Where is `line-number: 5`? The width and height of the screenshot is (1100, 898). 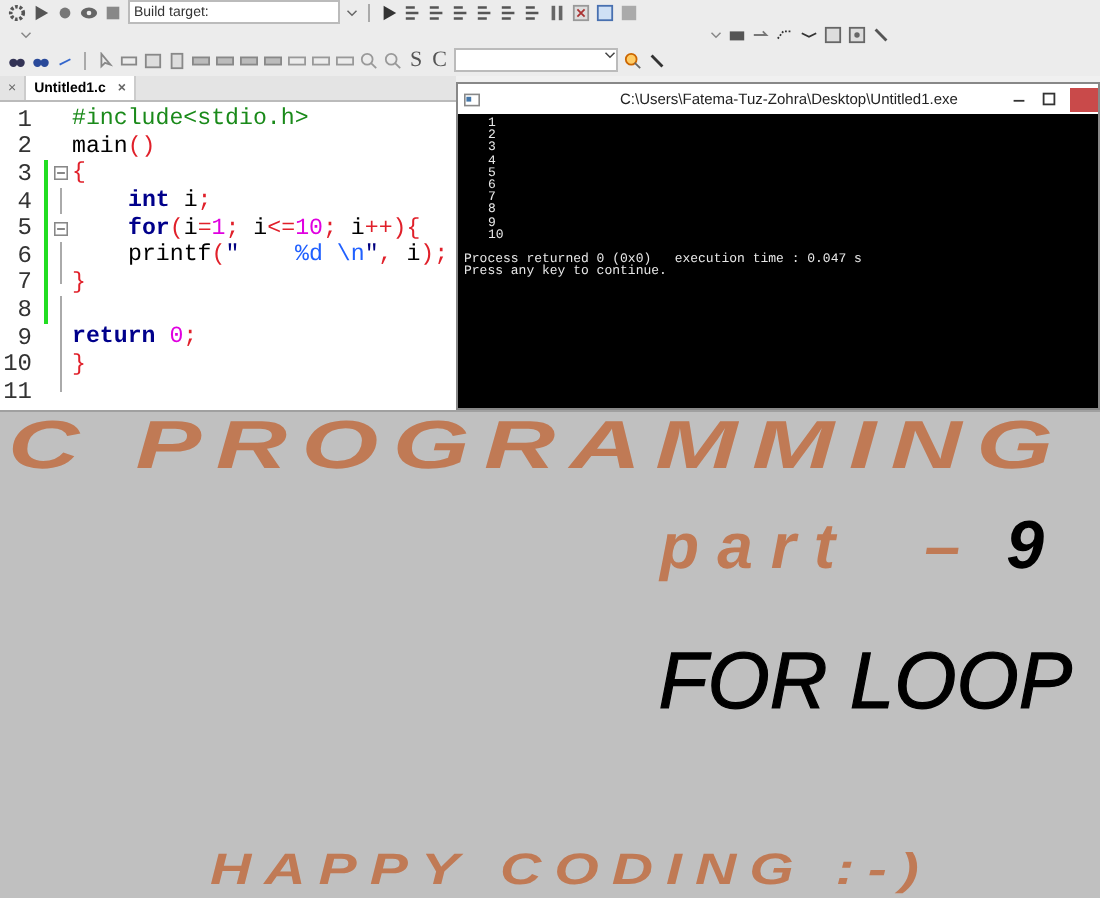 line-number: 5 is located at coordinates (23, 228).